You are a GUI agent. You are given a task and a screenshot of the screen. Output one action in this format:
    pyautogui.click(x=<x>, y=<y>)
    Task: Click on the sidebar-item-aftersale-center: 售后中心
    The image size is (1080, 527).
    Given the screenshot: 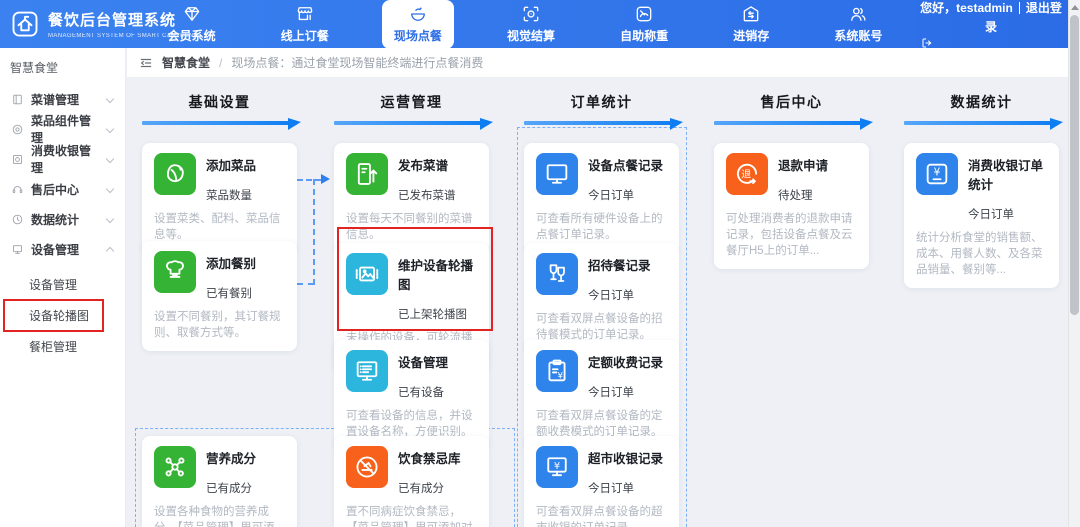 What is the action you would take?
    pyautogui.click(x=62, y=189)
    